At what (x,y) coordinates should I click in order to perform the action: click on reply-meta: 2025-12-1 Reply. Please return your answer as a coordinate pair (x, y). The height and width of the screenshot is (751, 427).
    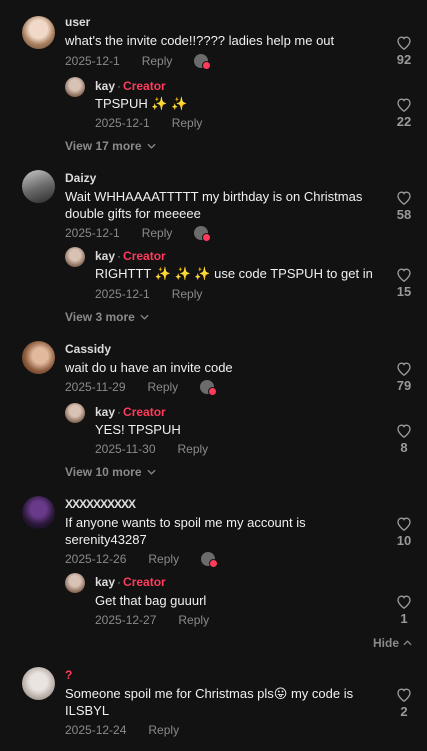
    Looking at the image, I should click on (148, 294).